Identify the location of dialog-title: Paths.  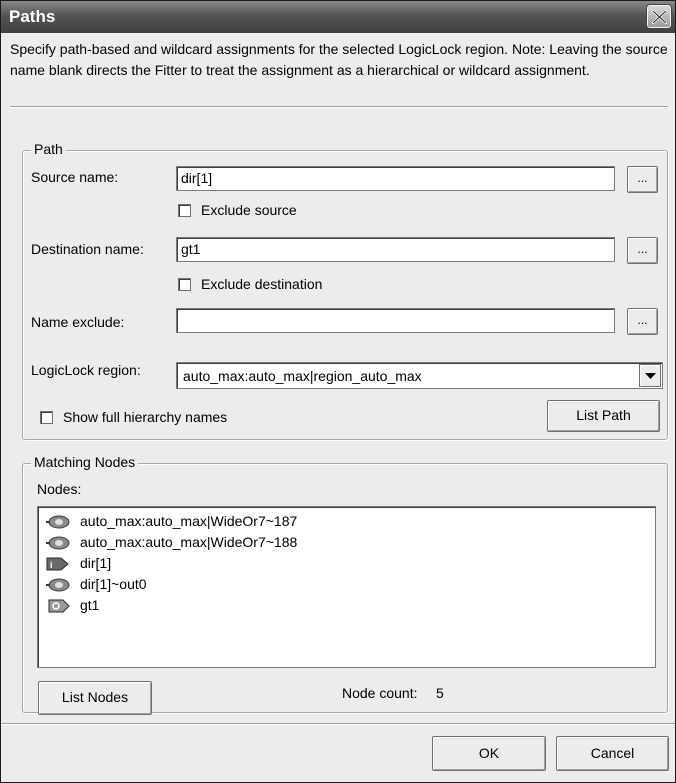
(32, 16).